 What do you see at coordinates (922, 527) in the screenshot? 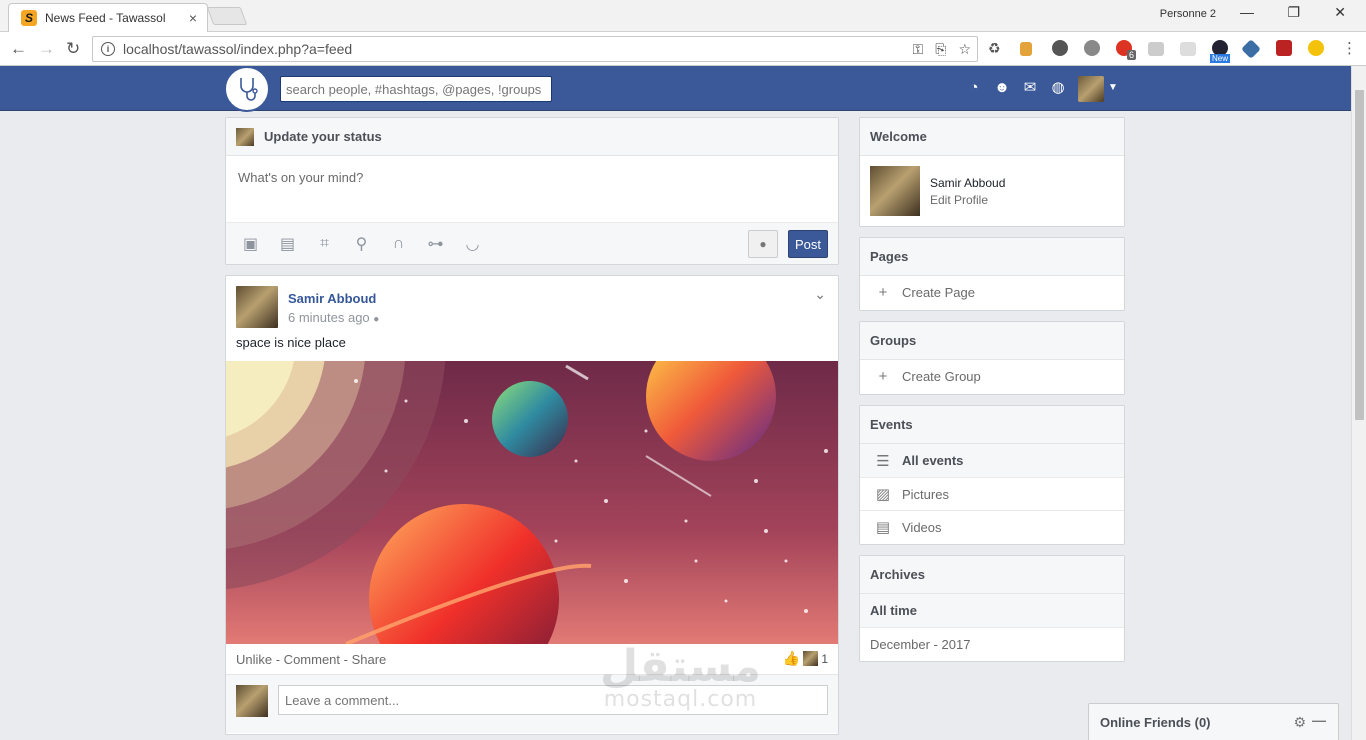
I see `events-videos-label: Videos` at bounding box center [922, 527].